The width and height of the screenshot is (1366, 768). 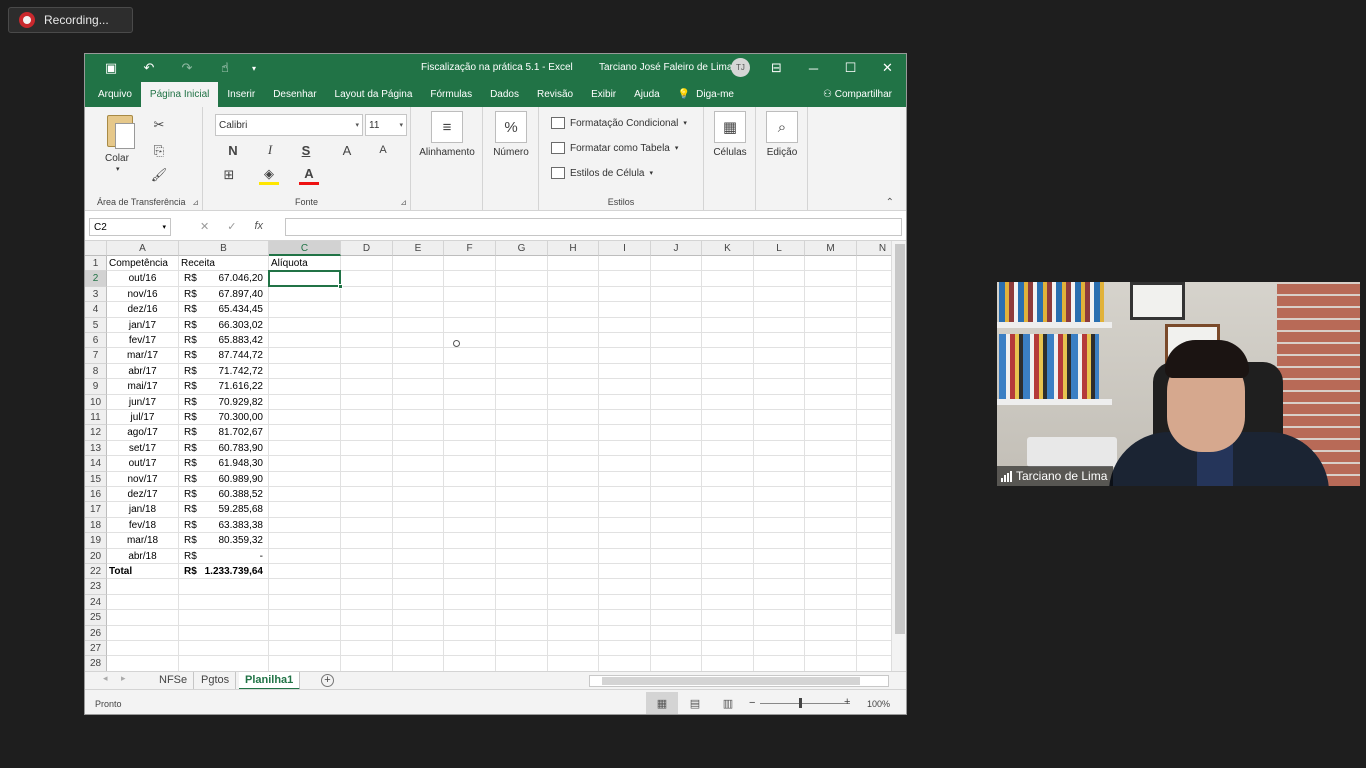 What do you see at coordinates (522, 649) in the screenshot?
I see `cell-g27` at bounding box center [522, 649].